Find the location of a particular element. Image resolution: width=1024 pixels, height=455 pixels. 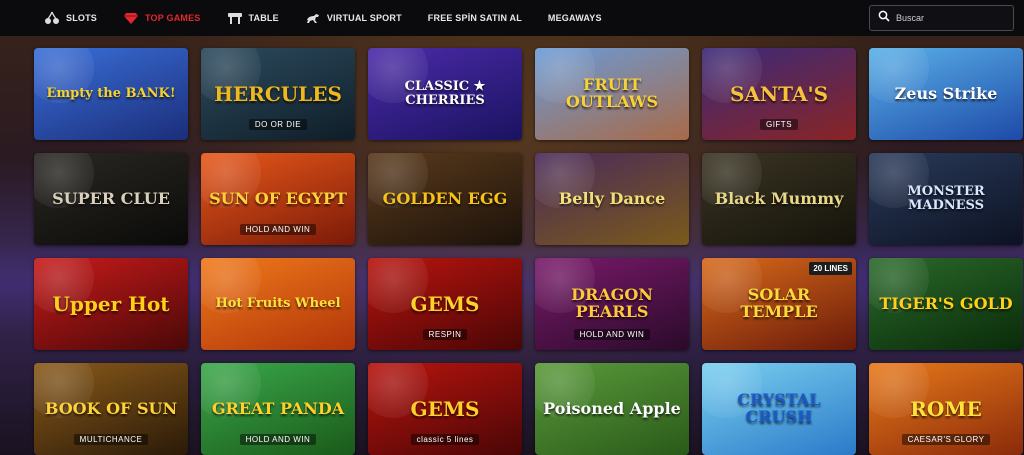

game-subtitle: GIFTS is located at coordinates (779, 124).